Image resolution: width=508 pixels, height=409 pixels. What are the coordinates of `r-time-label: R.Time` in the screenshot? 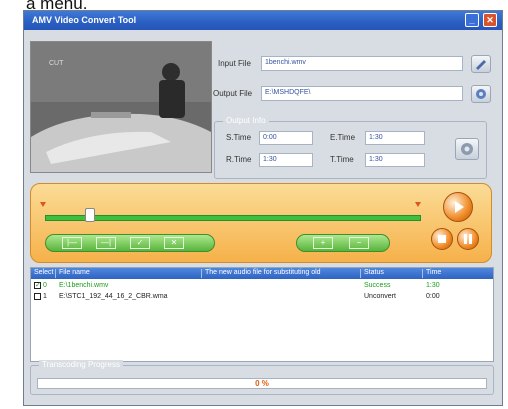 It's located at (239, 159).